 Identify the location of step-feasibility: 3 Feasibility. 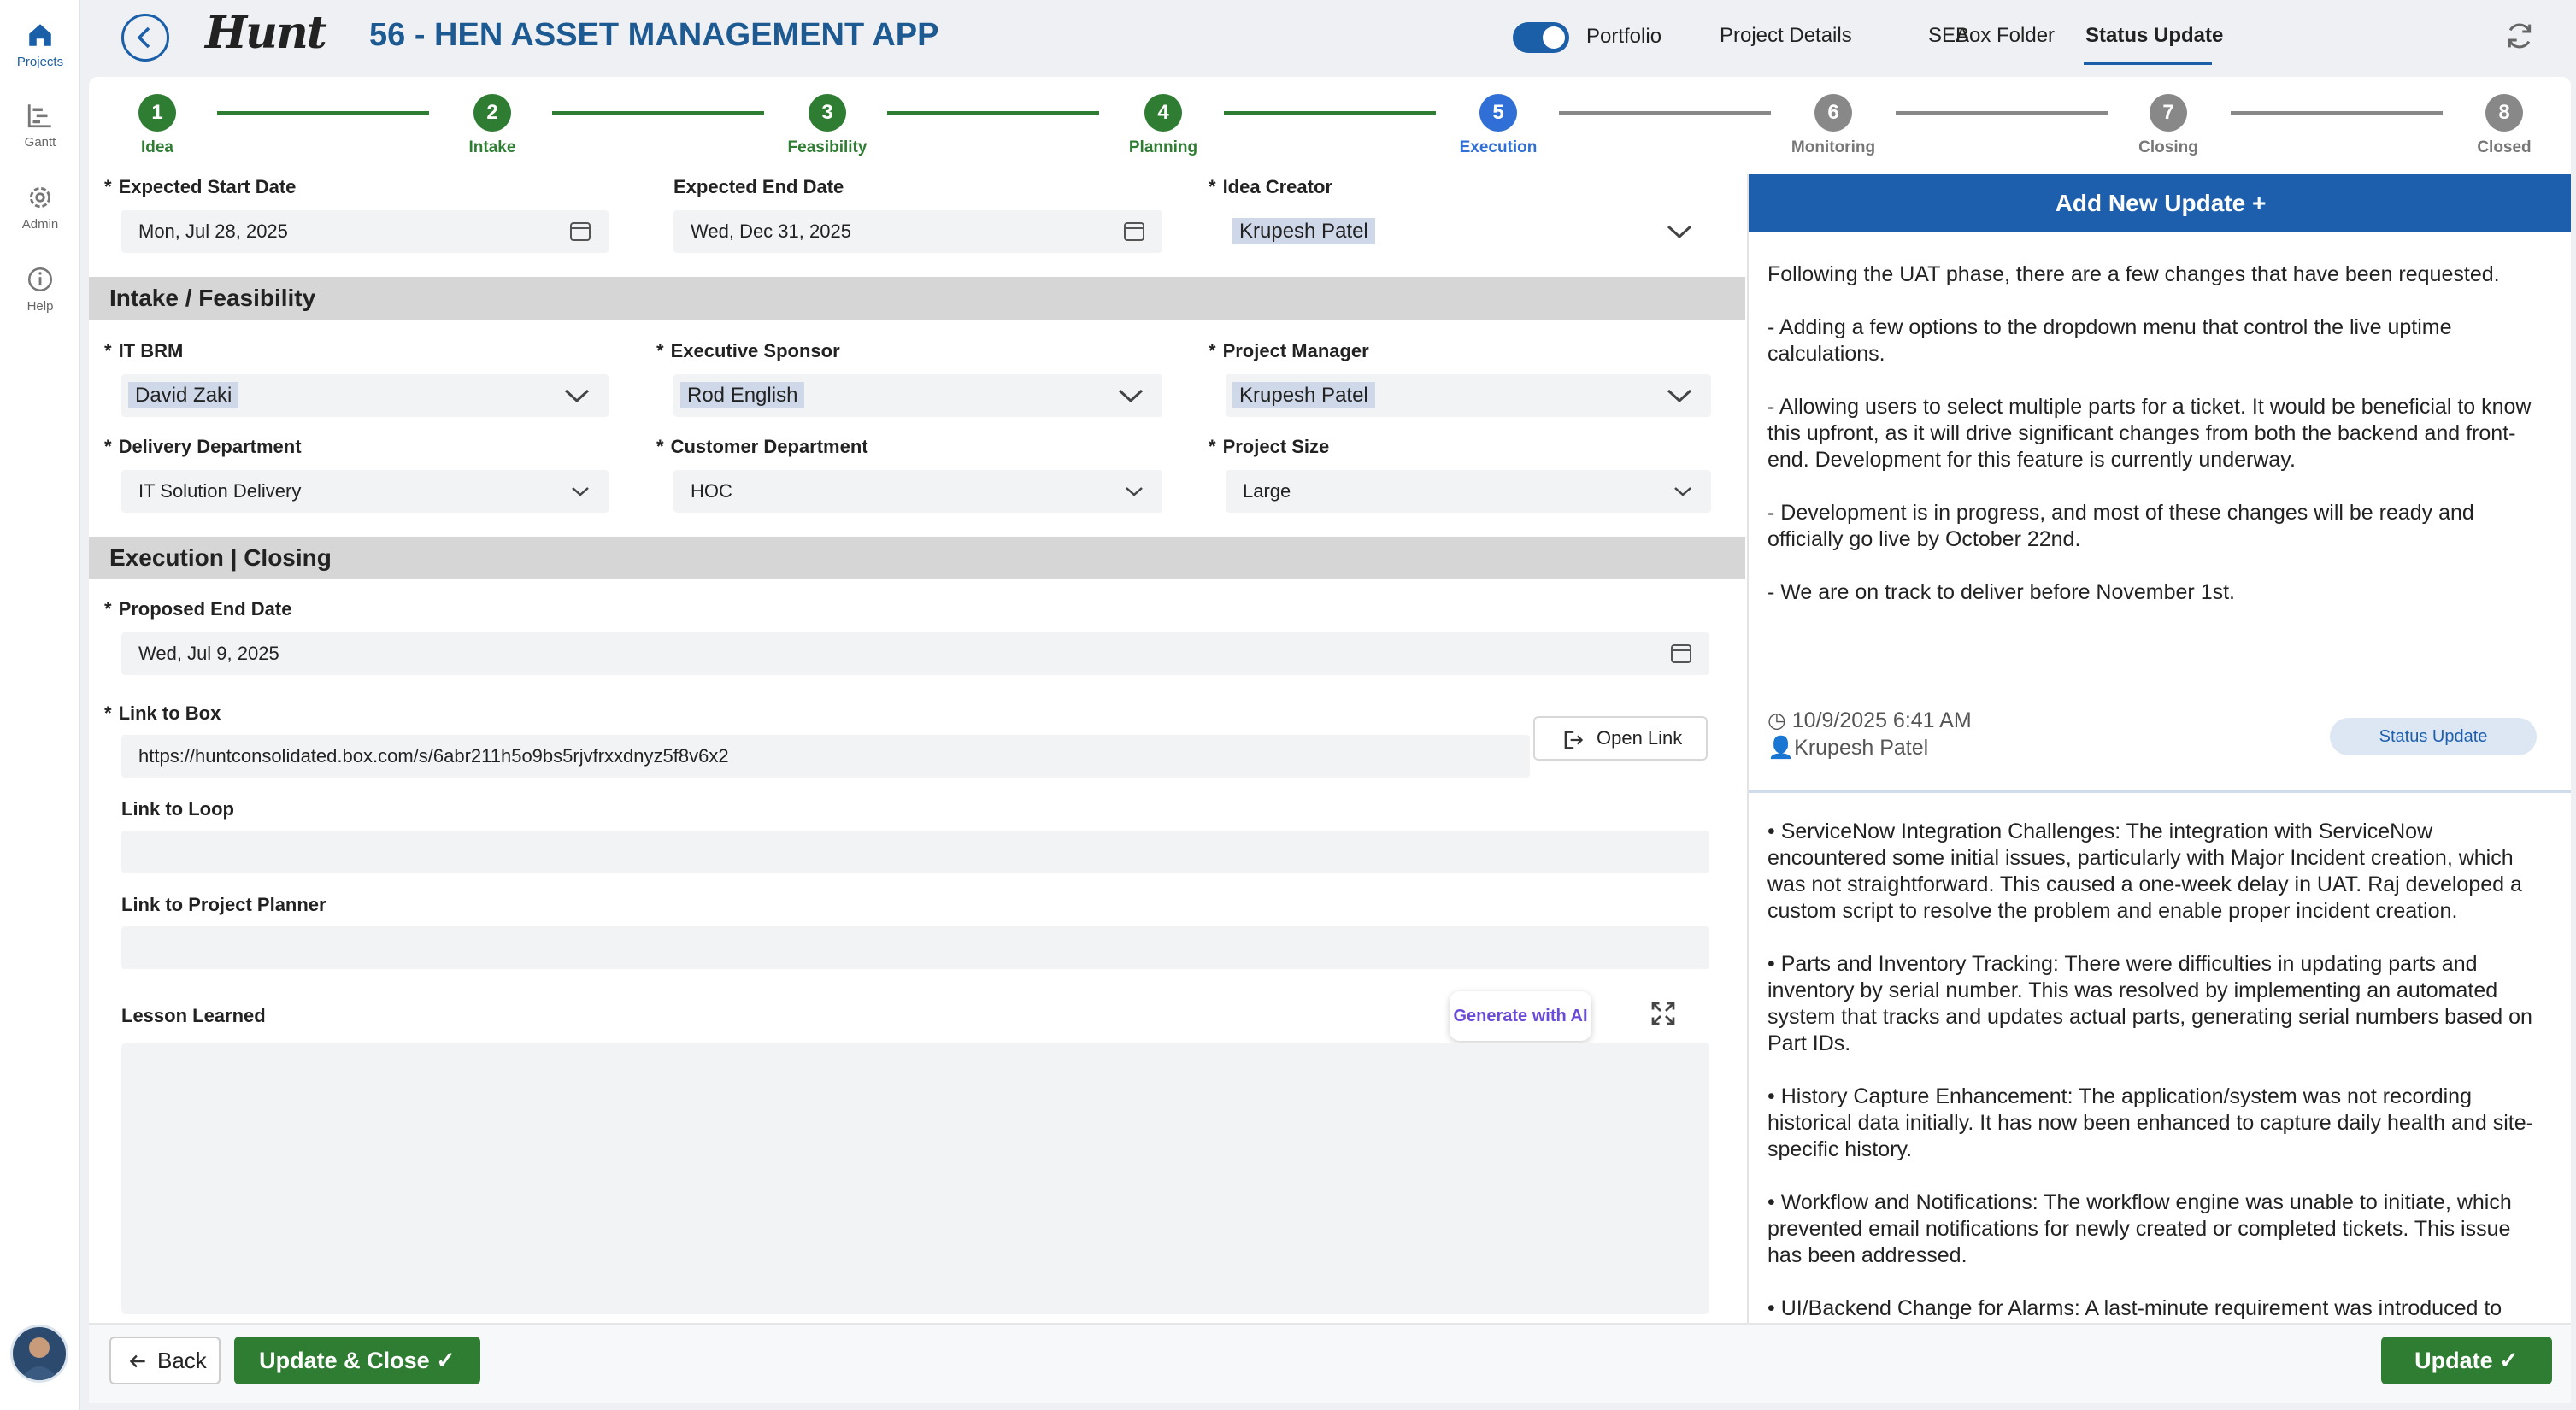
(827, 125).